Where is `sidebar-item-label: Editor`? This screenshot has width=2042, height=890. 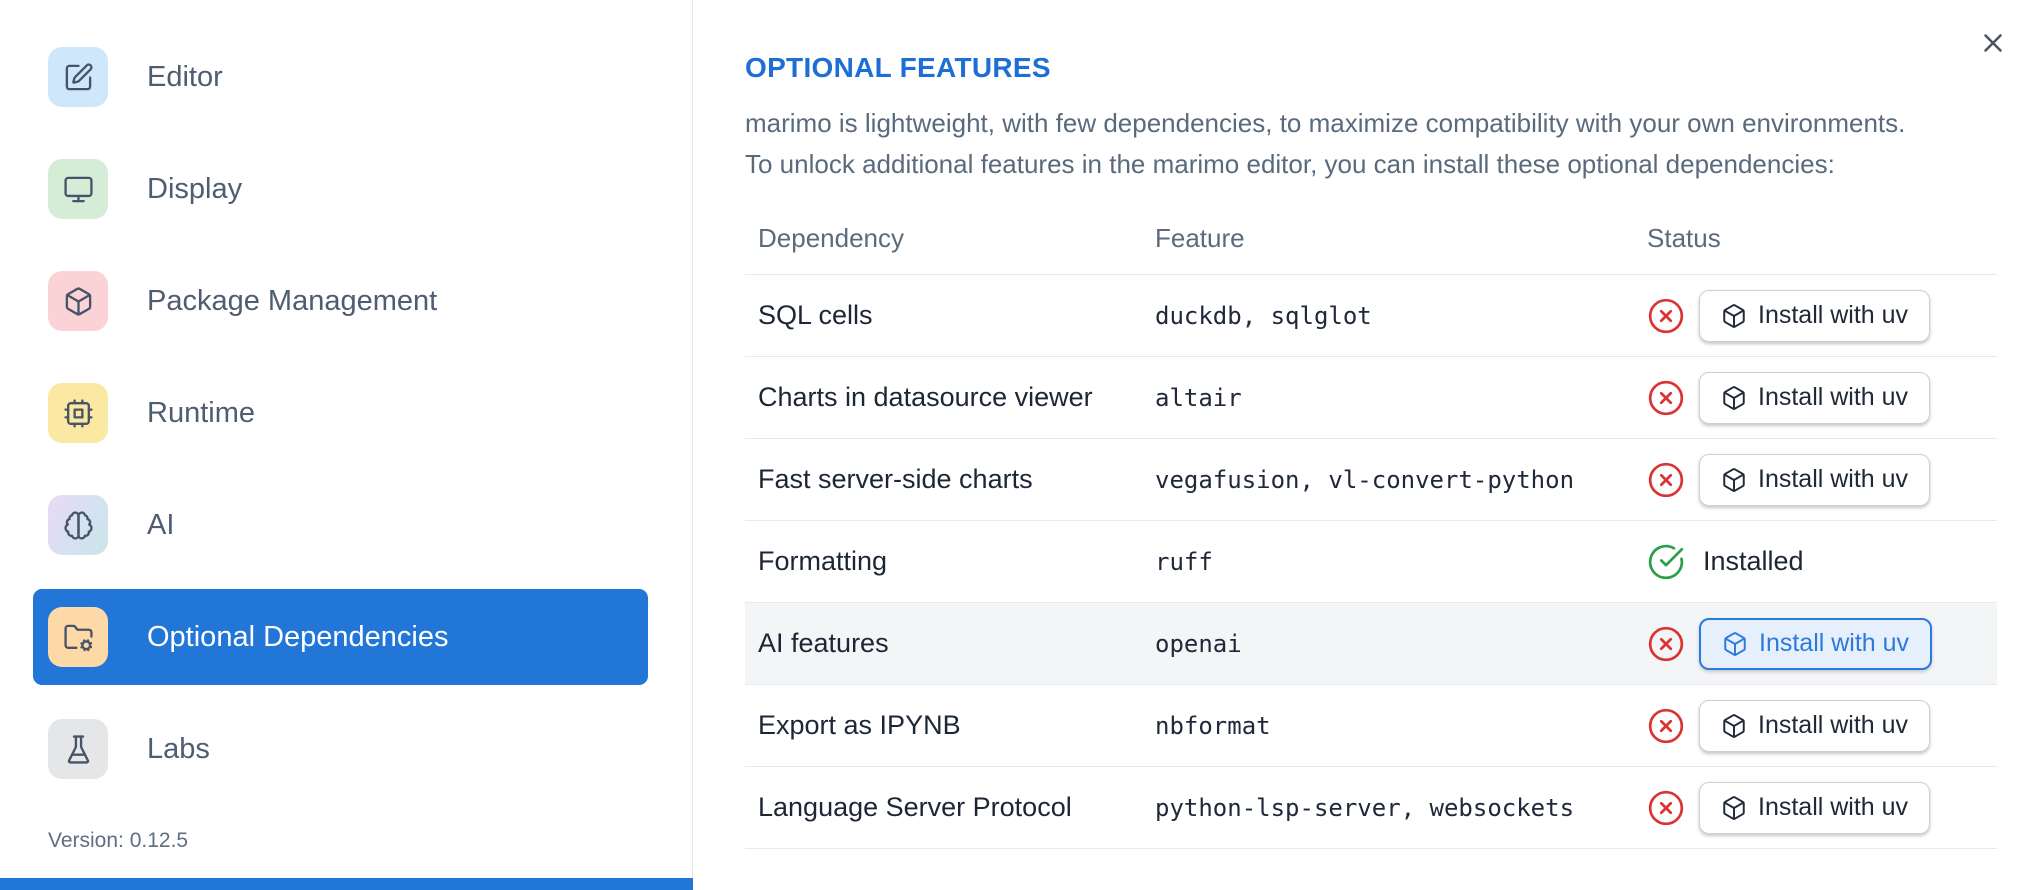 sidebar-item-label: Editor is located at coordinates (185, 76).